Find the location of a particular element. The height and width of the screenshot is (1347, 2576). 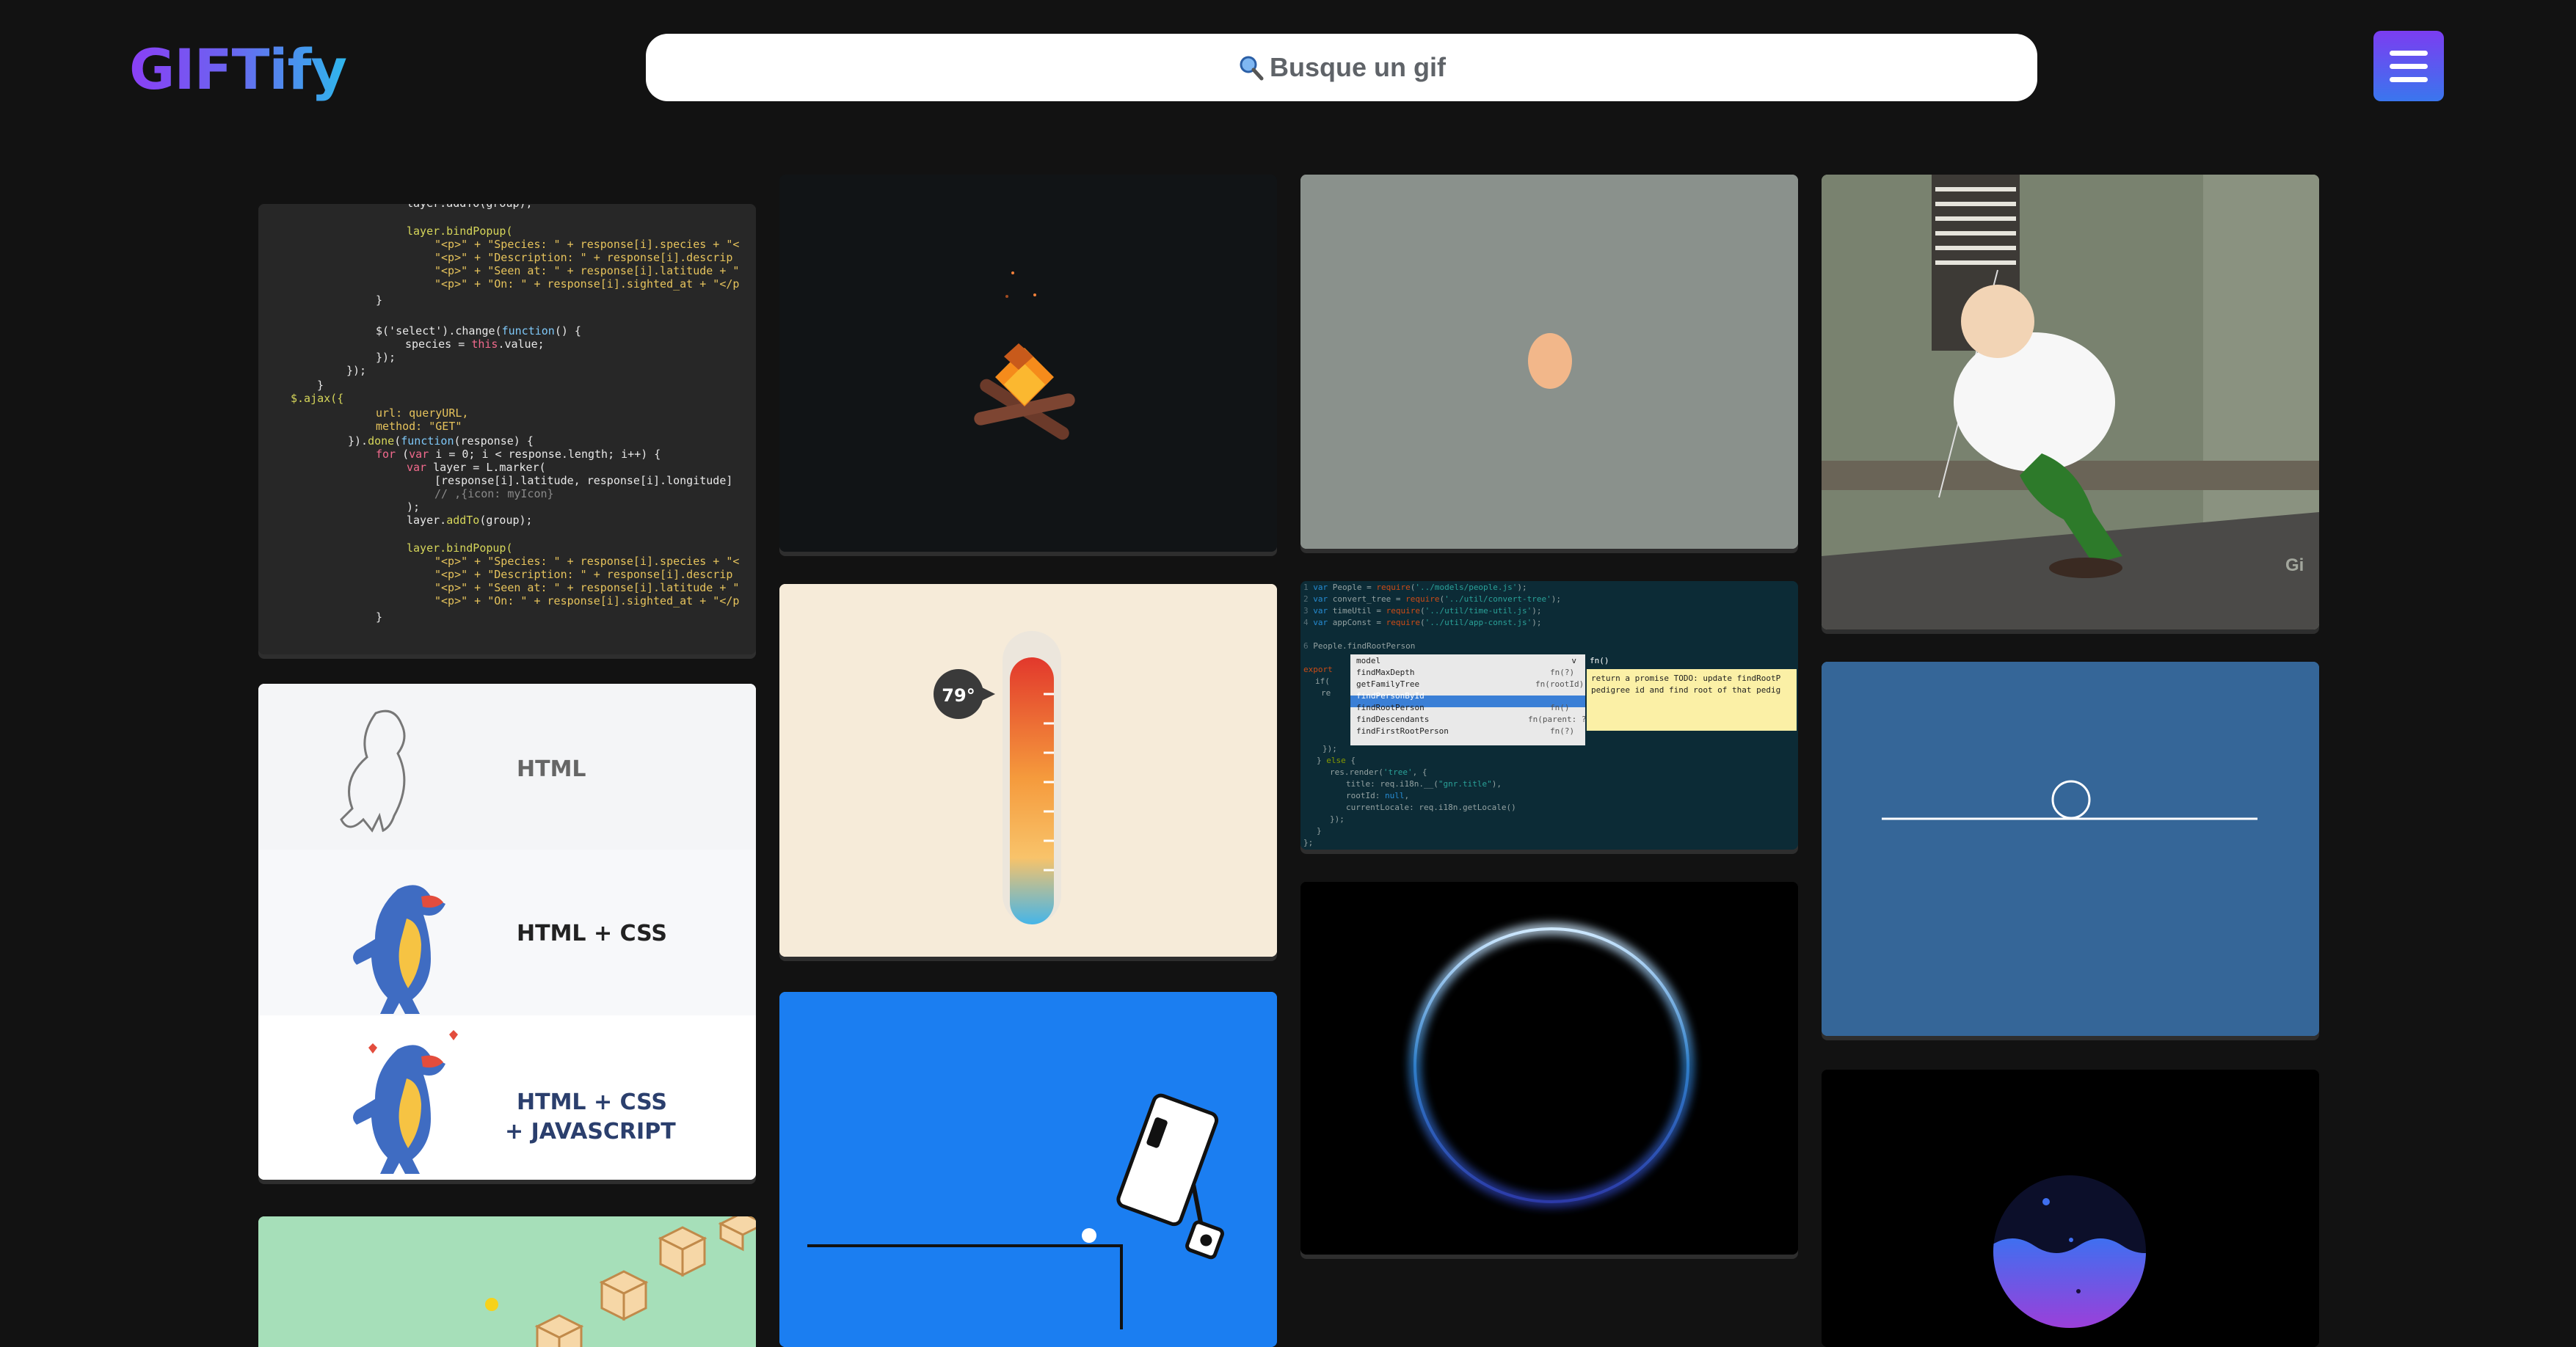

gif-peter-blinds: Gi is located at coordinates (2070, 402).